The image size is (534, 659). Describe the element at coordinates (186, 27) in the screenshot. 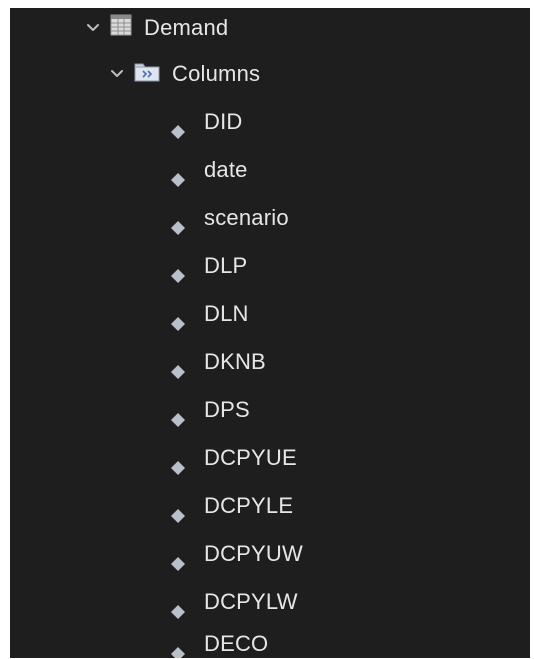

I see `table-label: Demand` at that location.